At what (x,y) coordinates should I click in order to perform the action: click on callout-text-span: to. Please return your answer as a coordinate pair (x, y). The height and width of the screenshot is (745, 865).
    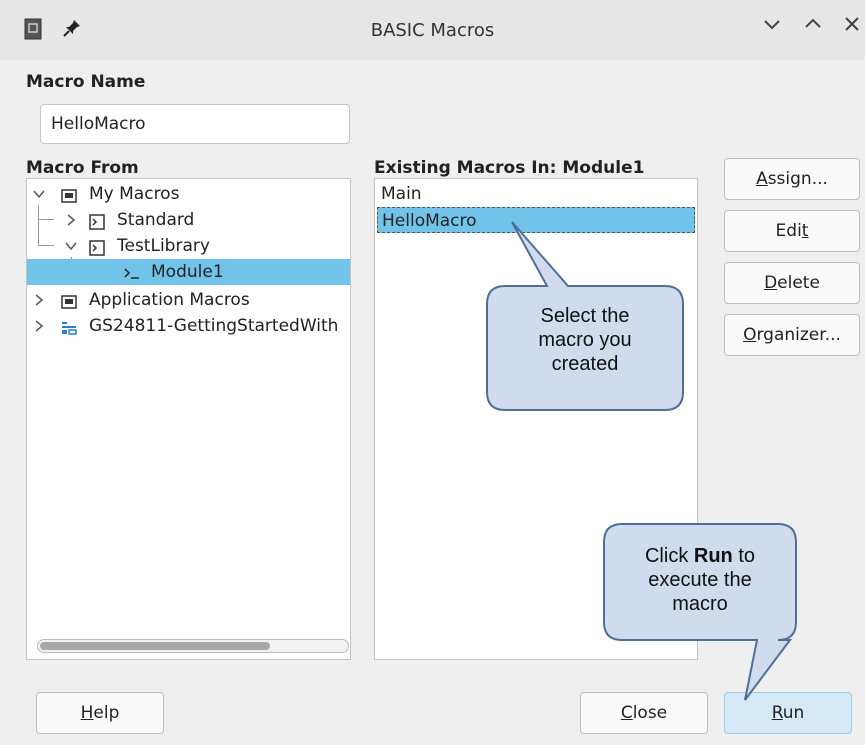
    Looking at the image, I should click on (744, 556).